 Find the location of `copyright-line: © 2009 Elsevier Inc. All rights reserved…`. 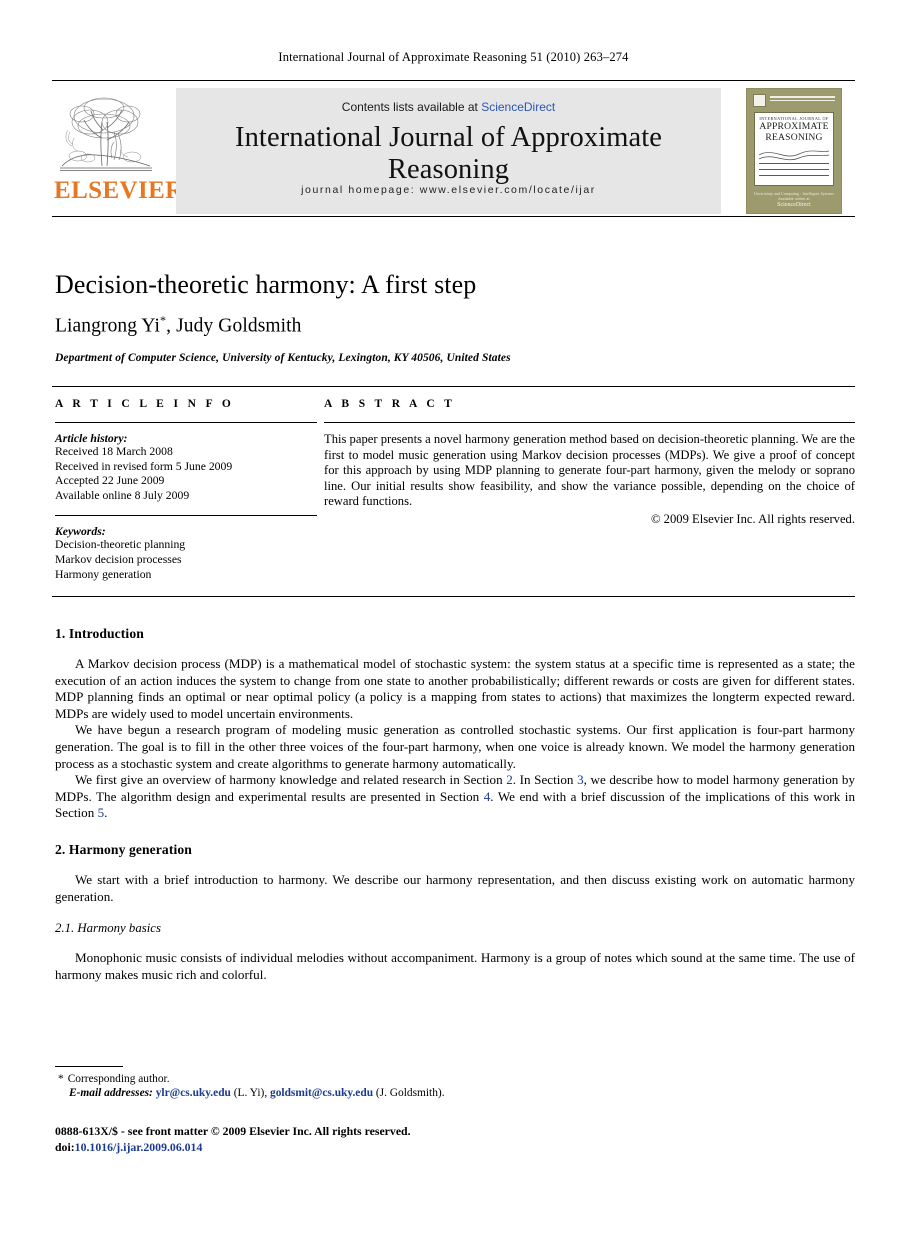

copyright-line: © 2009 Elsevier Inc. All rights reserved… is located at coordinates (752, 518).